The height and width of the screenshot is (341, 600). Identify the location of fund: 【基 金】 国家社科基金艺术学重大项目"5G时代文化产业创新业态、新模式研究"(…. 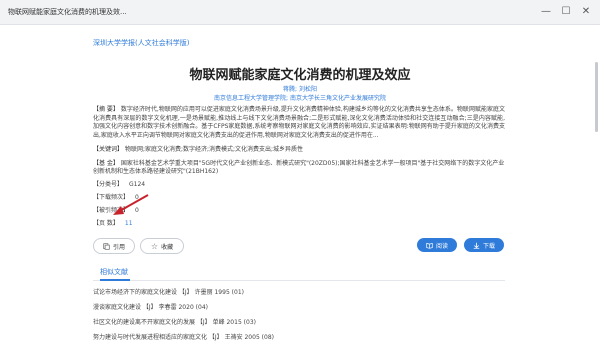
(299, 168).